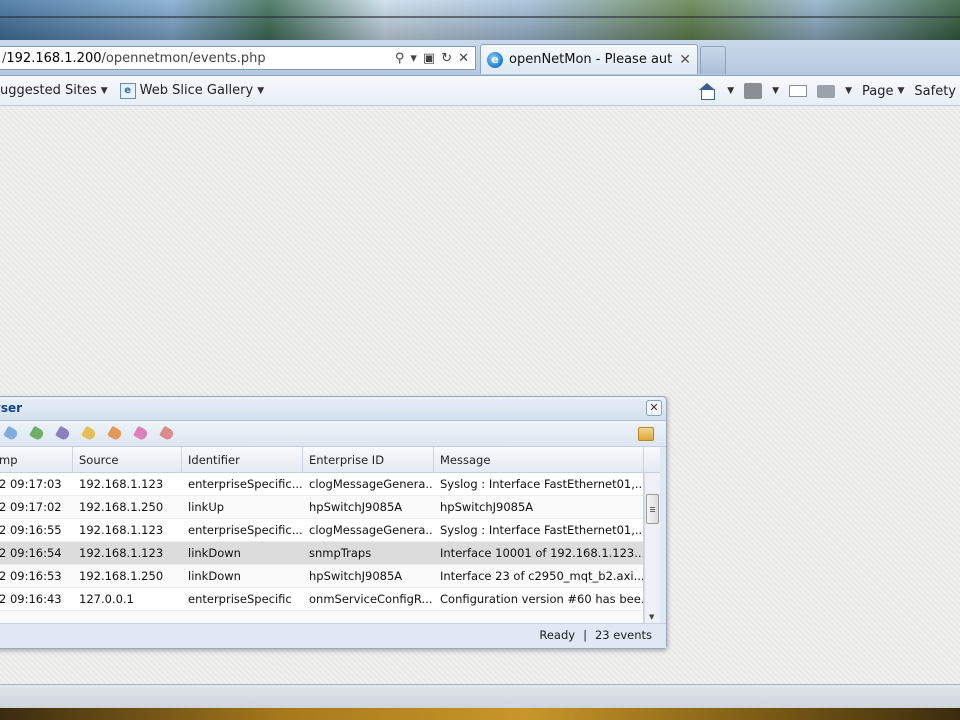 This screenshot has height=720, width=960. I want to click on safety-menu-label: Safety, so click(935, 91).